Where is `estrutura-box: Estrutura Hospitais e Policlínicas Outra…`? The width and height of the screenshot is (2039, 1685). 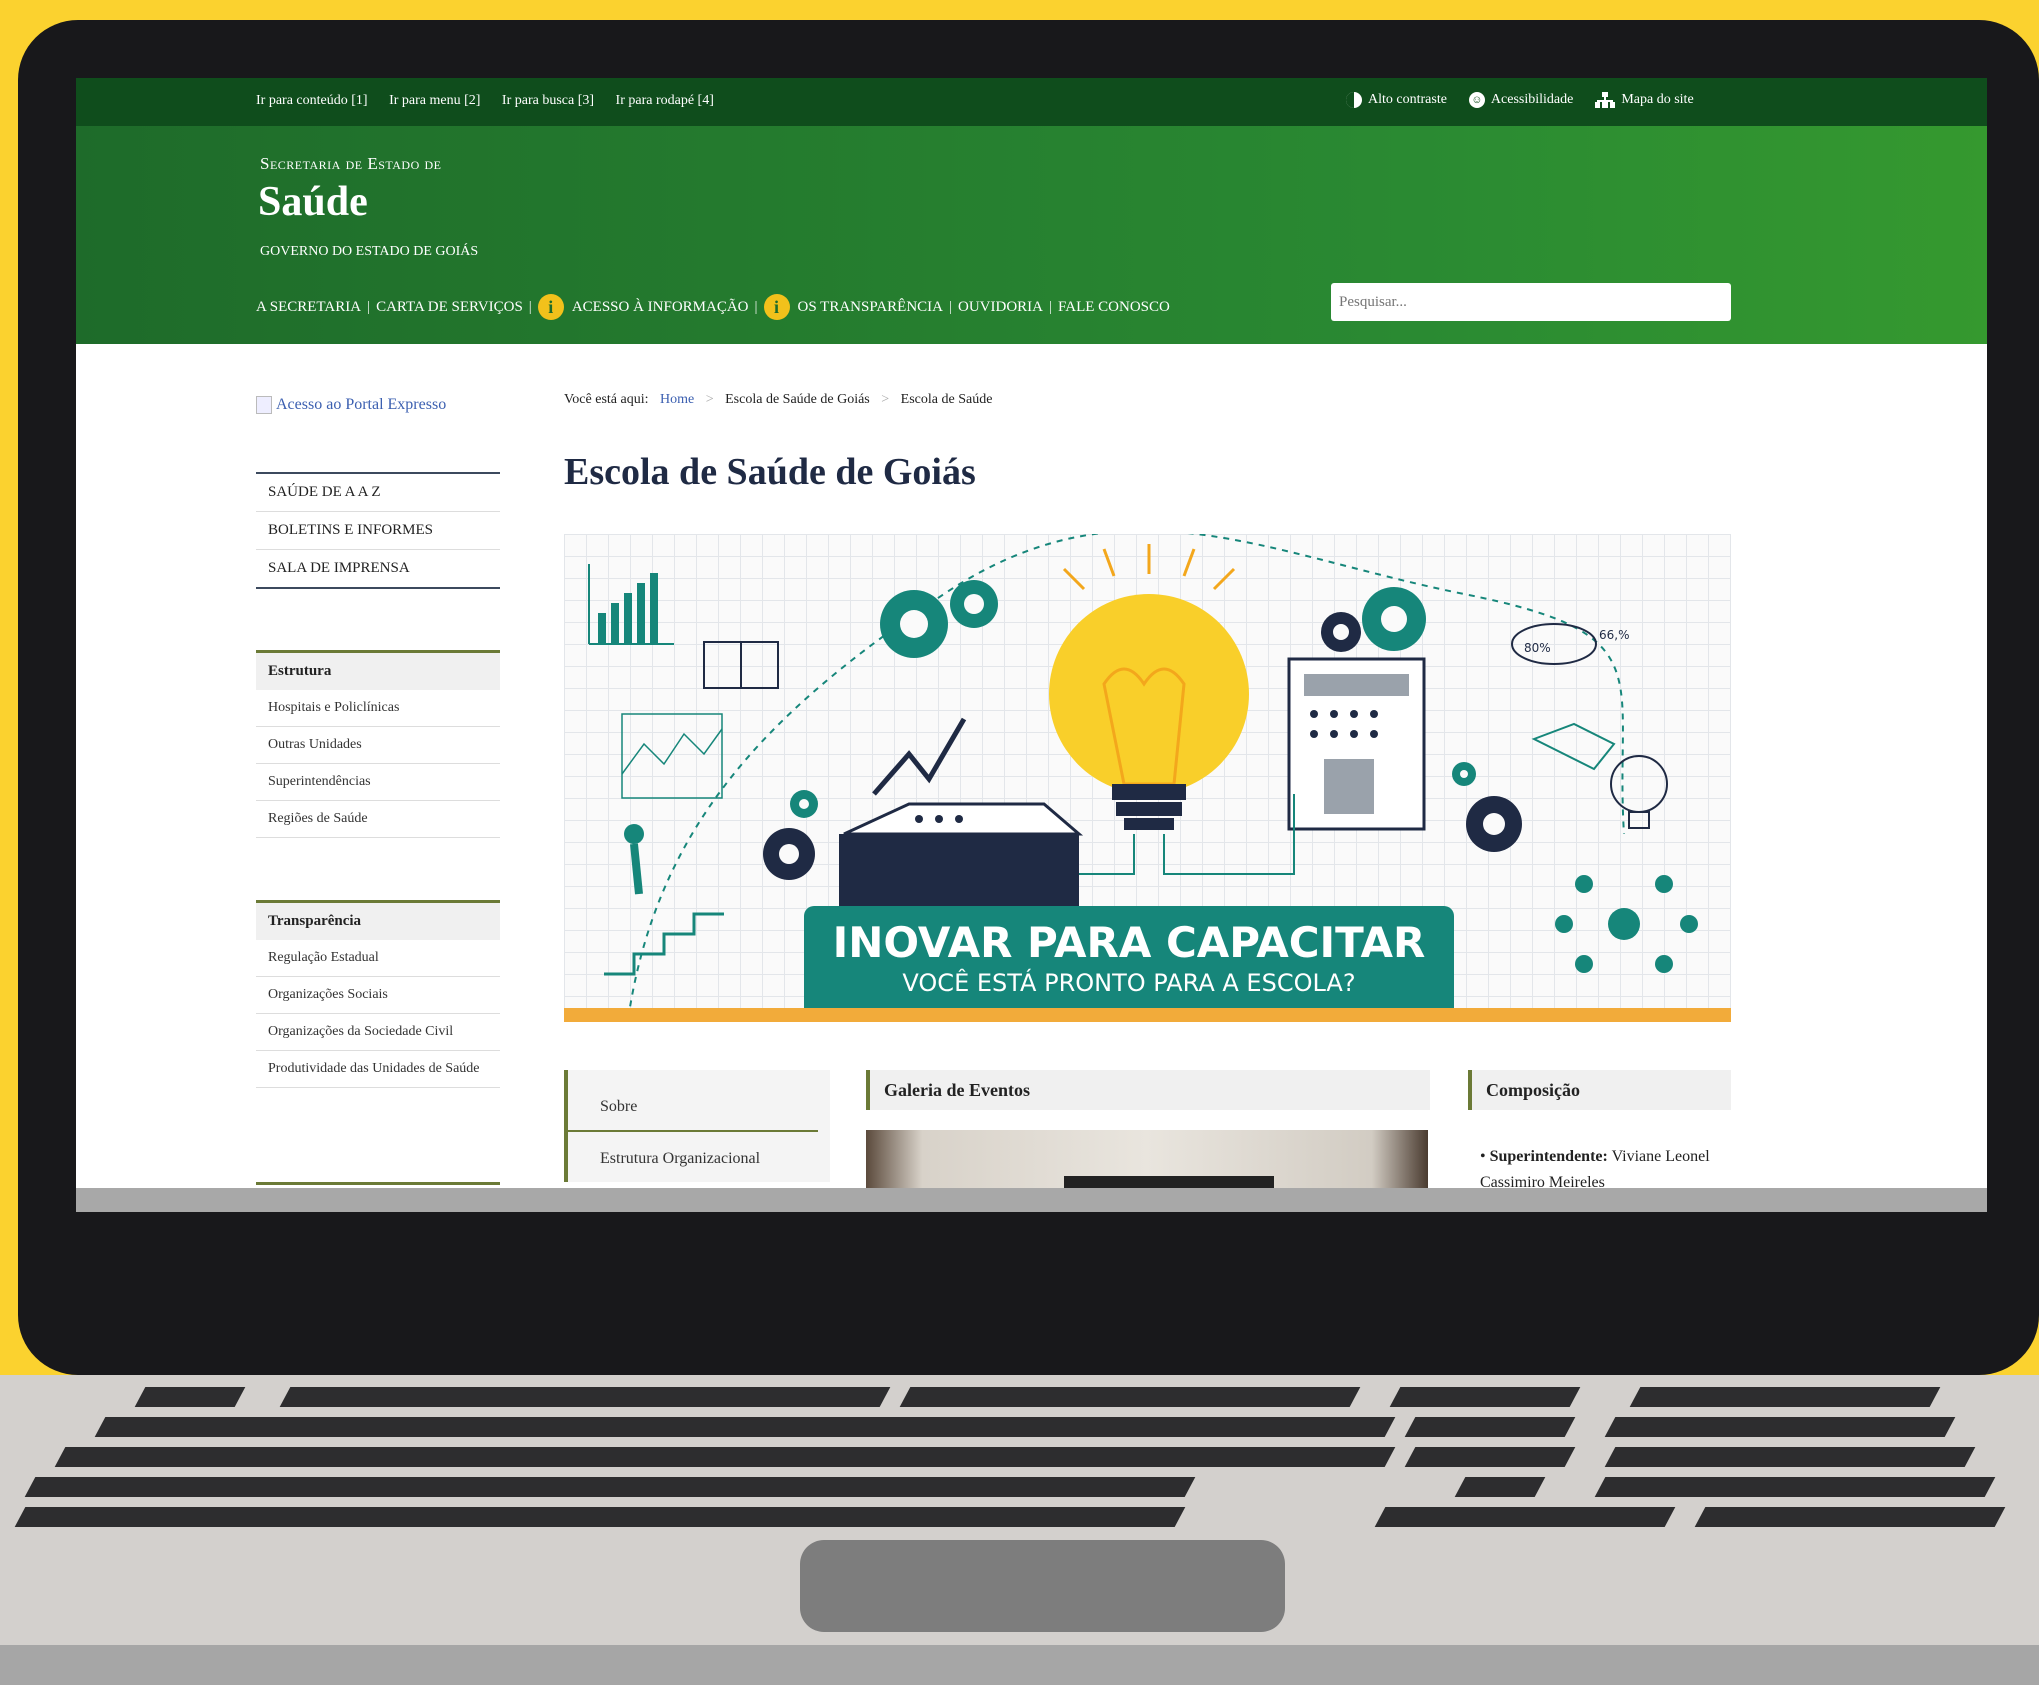
estrutura-box: Estrutura Hospitais e Policlínicas Outra… is located at coordinates (378, 744).